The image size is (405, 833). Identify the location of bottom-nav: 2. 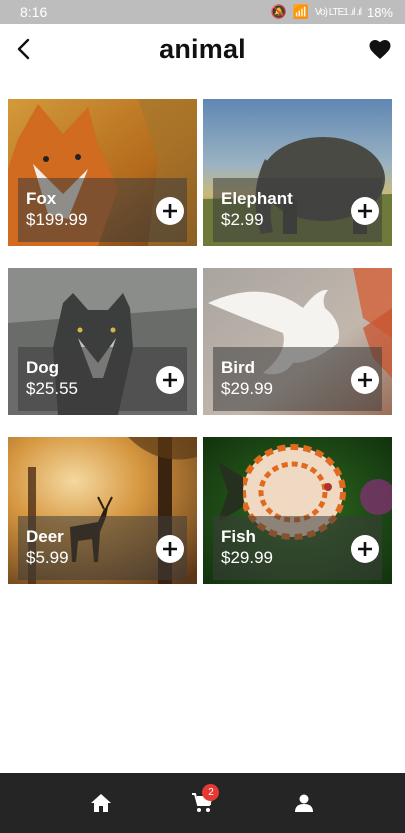
(202, 803).